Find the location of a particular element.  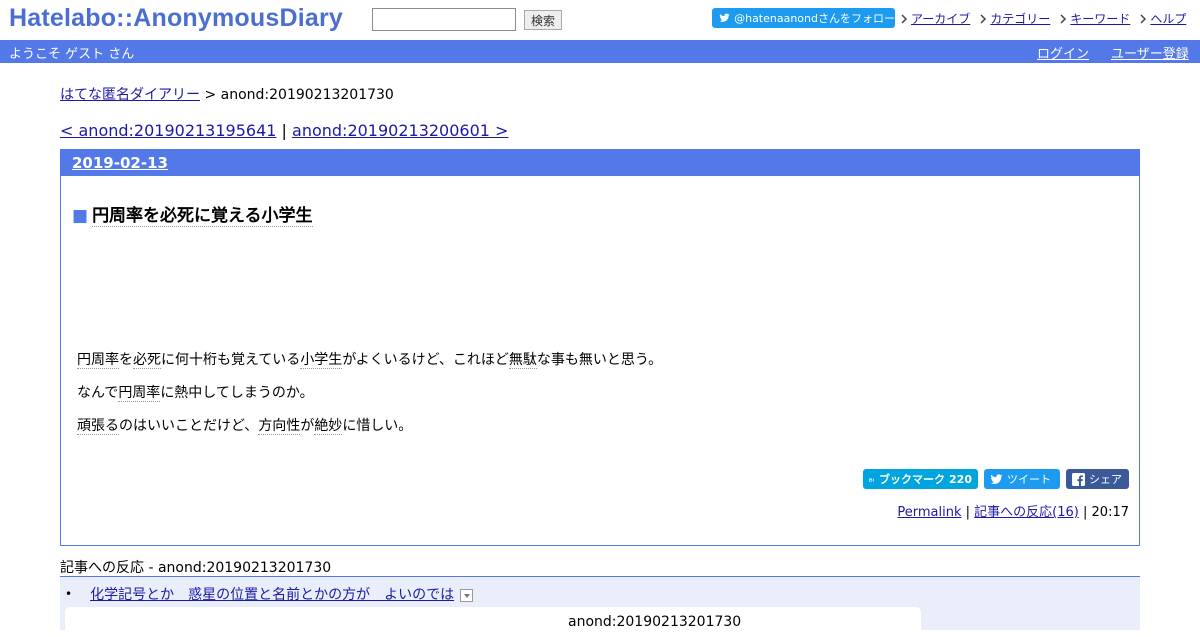

nav-category-link: カテゴリー is located at coordinates (1020, 18).